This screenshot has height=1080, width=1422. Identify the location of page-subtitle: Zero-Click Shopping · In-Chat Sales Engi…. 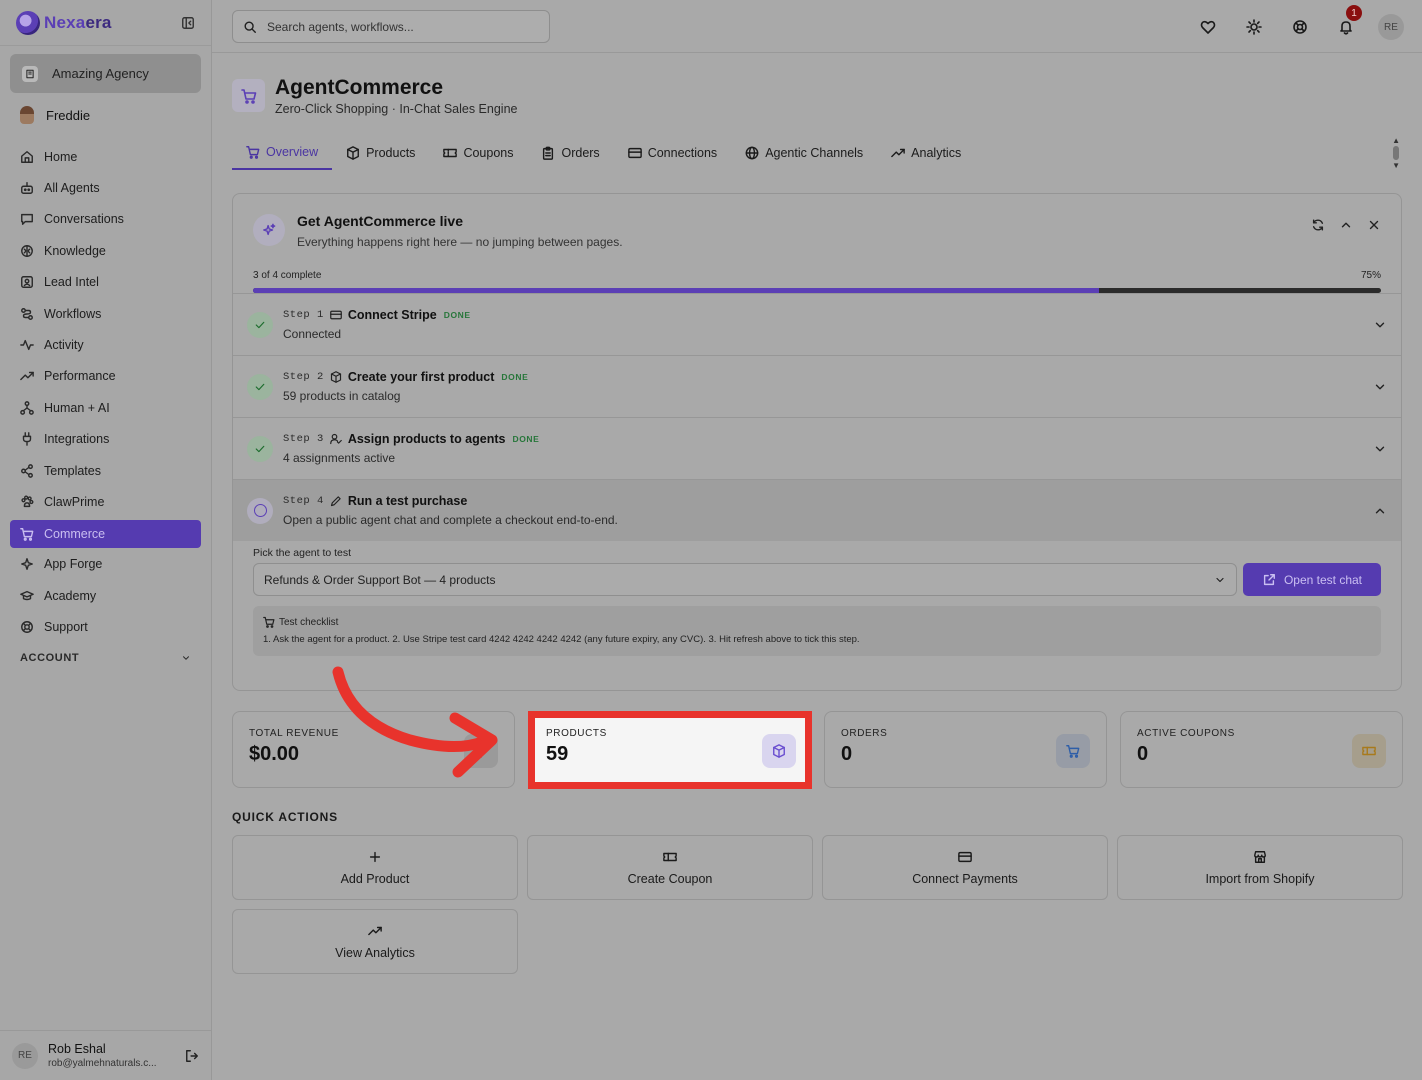
(396, 109).